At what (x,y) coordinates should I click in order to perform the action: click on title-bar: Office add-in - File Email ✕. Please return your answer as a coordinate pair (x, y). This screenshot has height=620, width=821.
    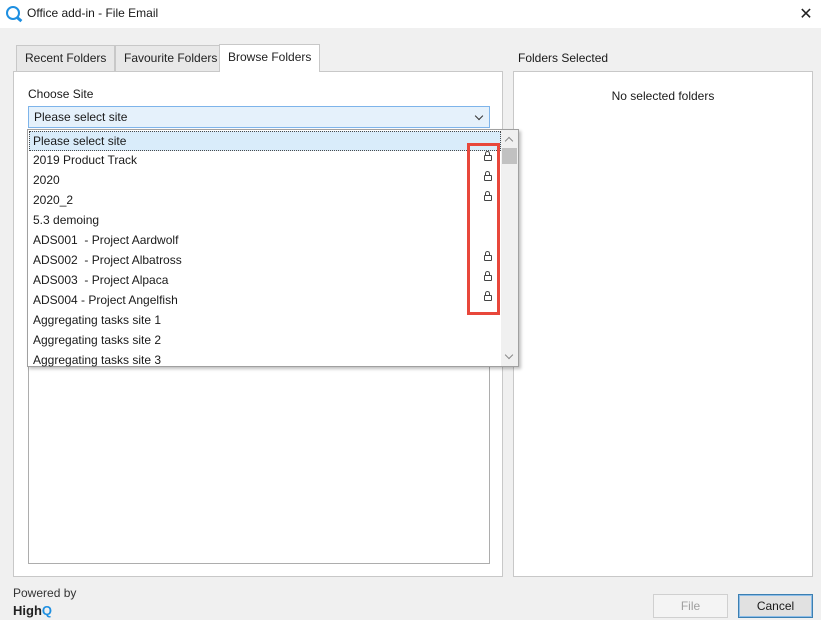
    Looking at the image, I should click on (410, 14).